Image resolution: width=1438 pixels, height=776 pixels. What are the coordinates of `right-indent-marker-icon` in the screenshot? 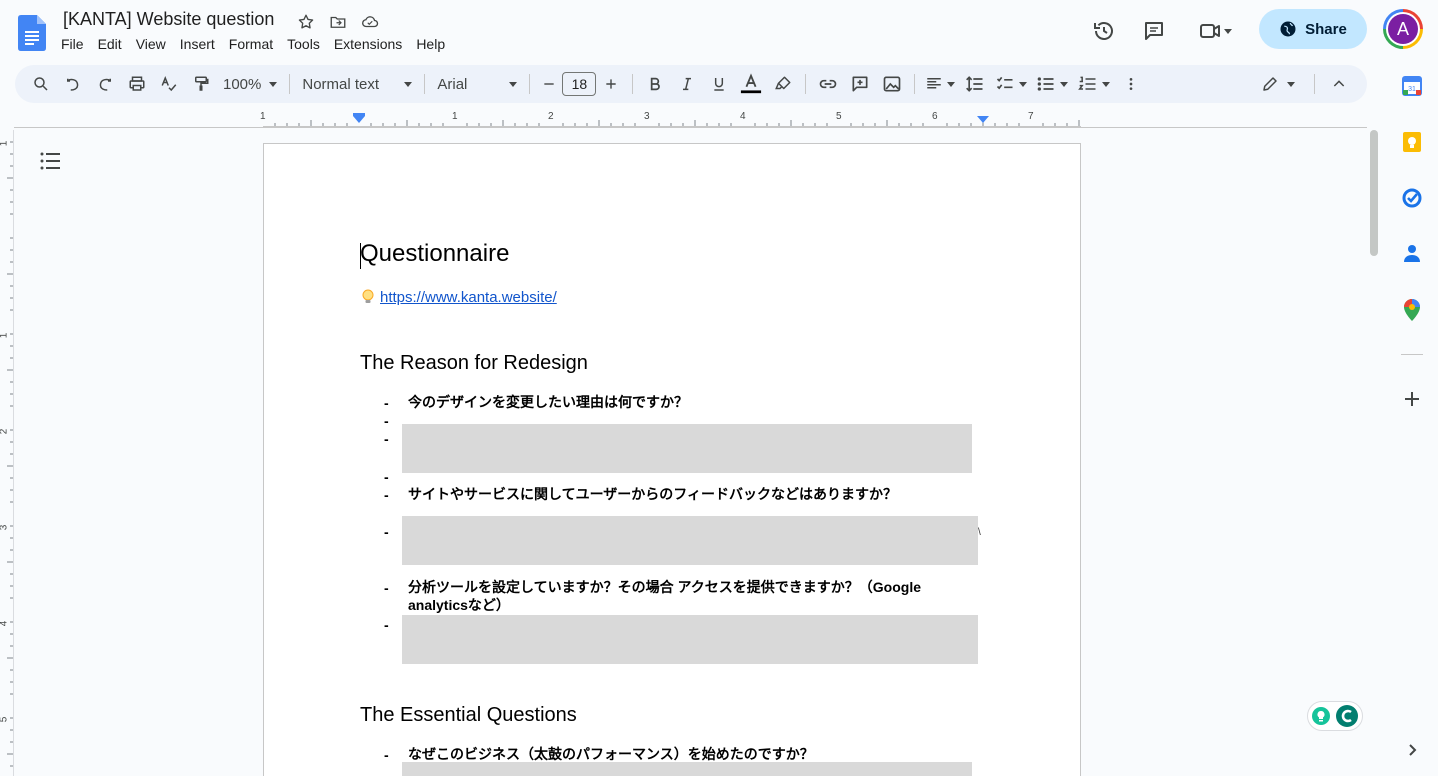 It's located at (983, 119).